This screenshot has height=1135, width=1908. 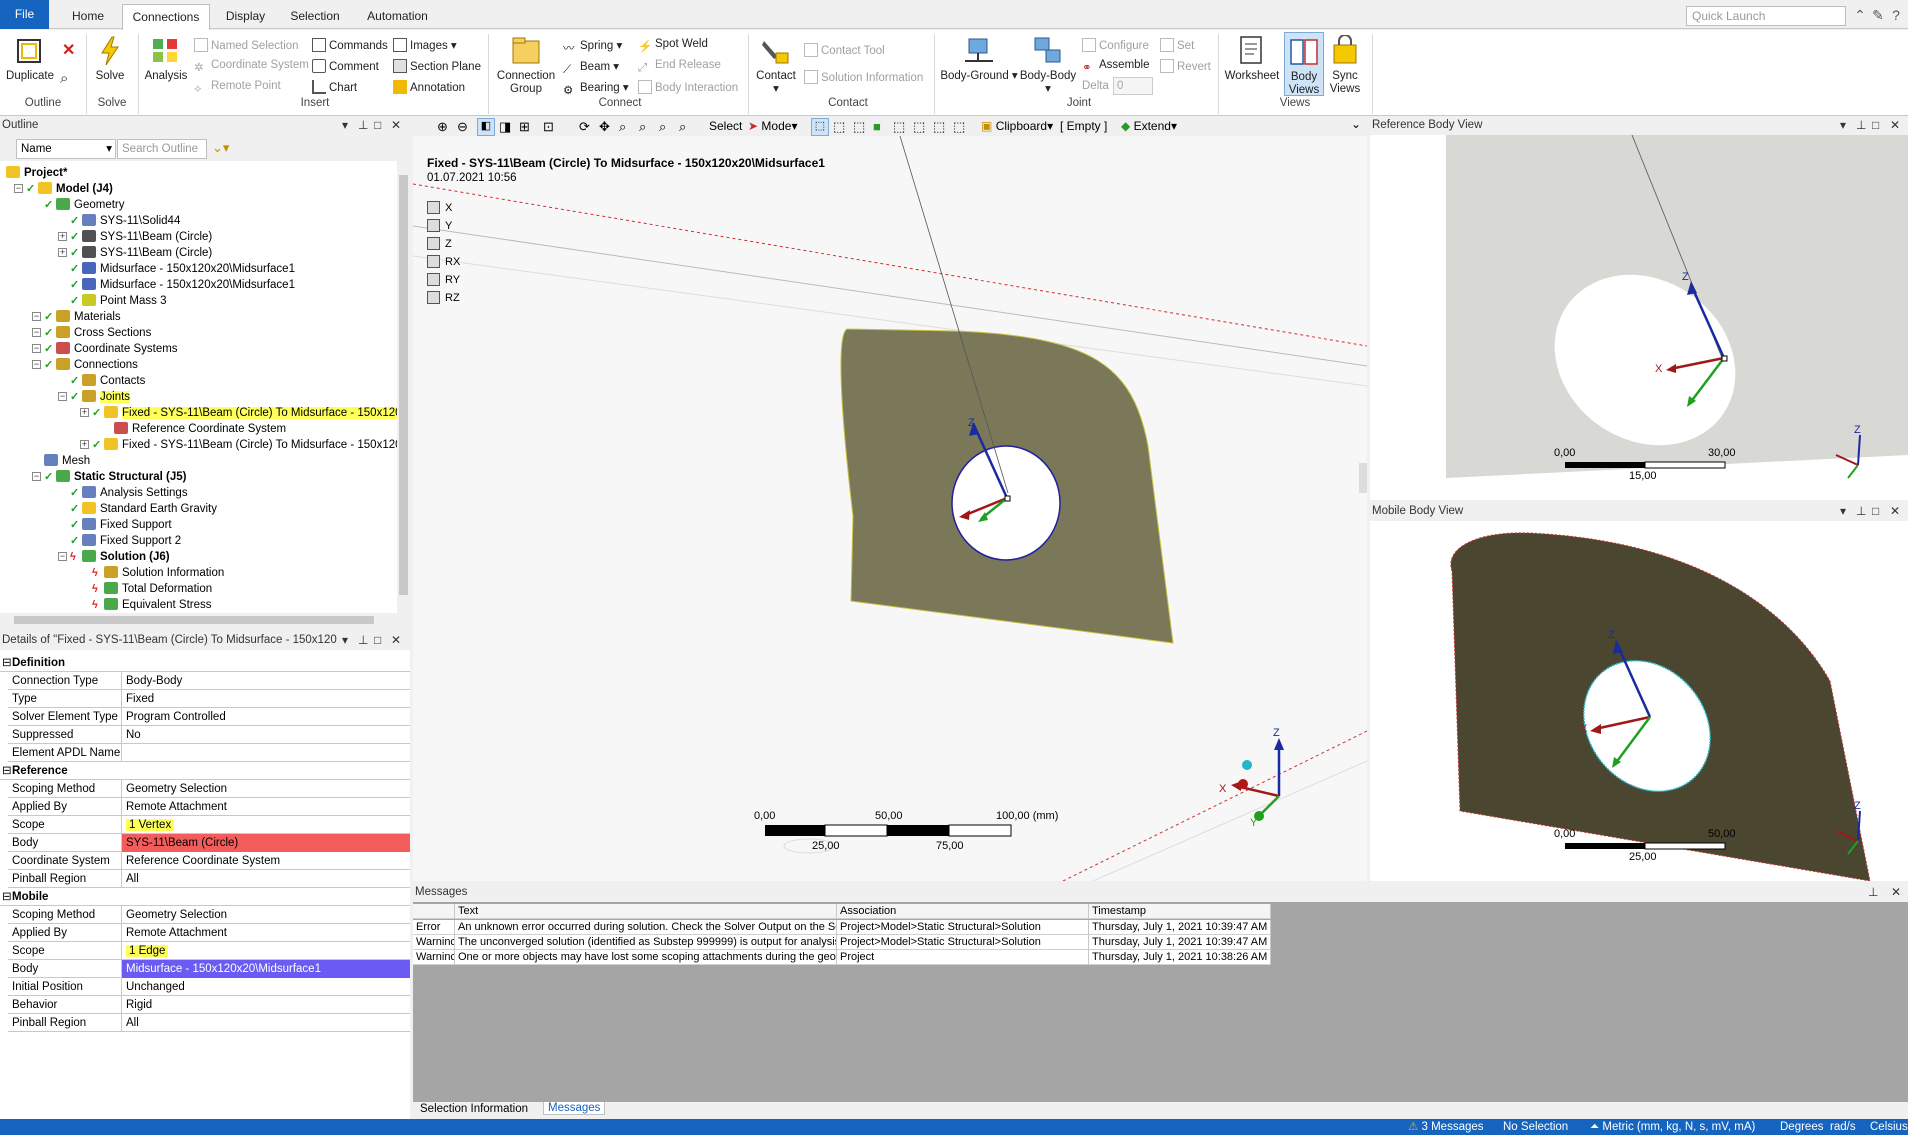 I want to click on tab-connections: Connections, so click(x=166, y=17).